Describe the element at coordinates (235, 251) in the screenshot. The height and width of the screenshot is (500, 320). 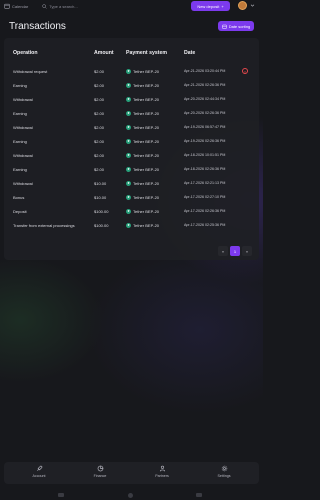
I see `pagination-page: 1` at that location.